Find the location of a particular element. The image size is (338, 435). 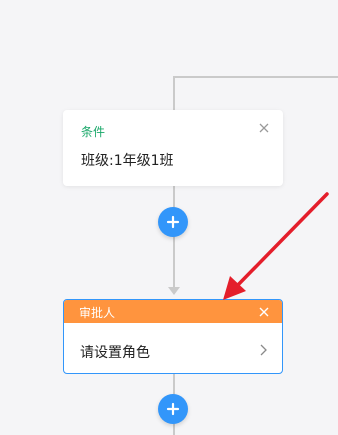

condition-title: 条件 is located at coordinates (93, 132).